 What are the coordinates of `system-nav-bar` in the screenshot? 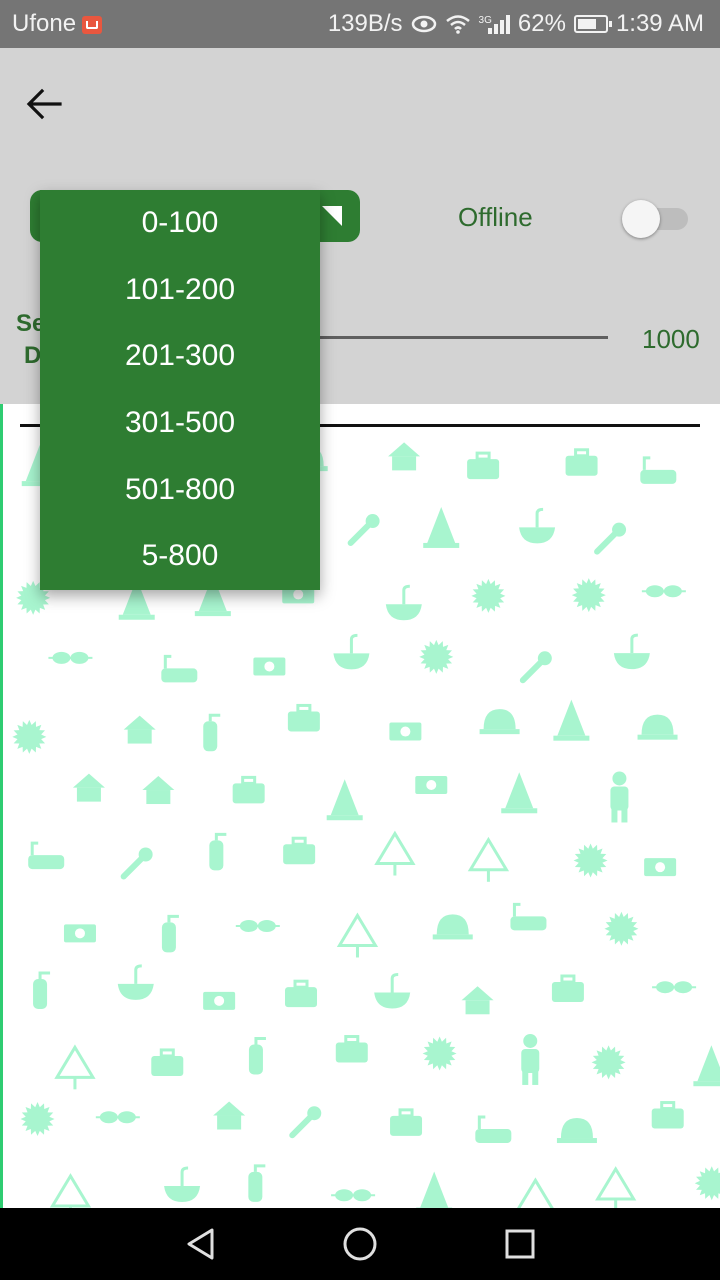 It's located at (360, 1244).